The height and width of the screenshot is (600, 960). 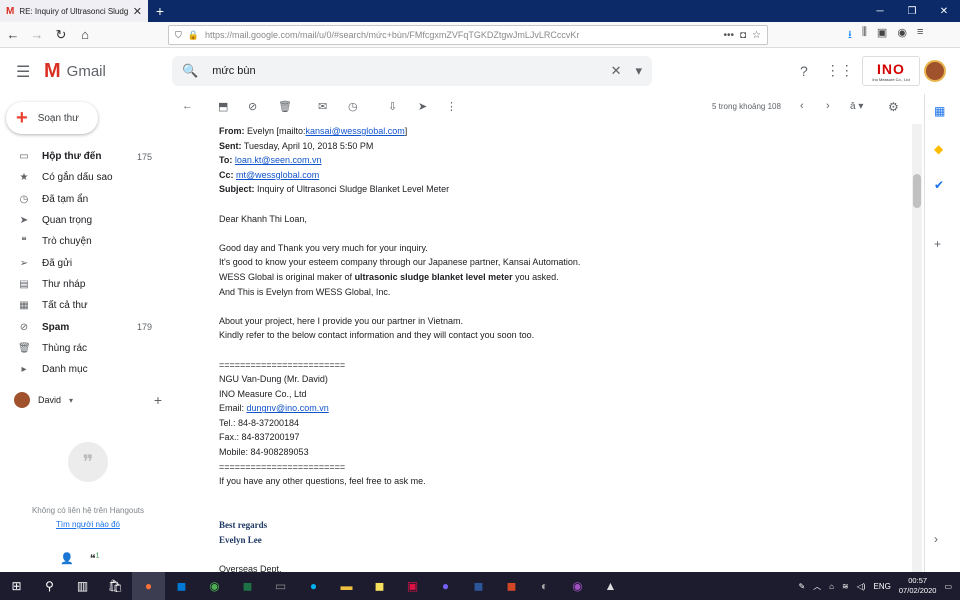 What do you see at coordinates (85, 262) in the screenshot?
I see `sidebar-item-sent: ➢ Đã gửi` at bounding box center [85, 262].